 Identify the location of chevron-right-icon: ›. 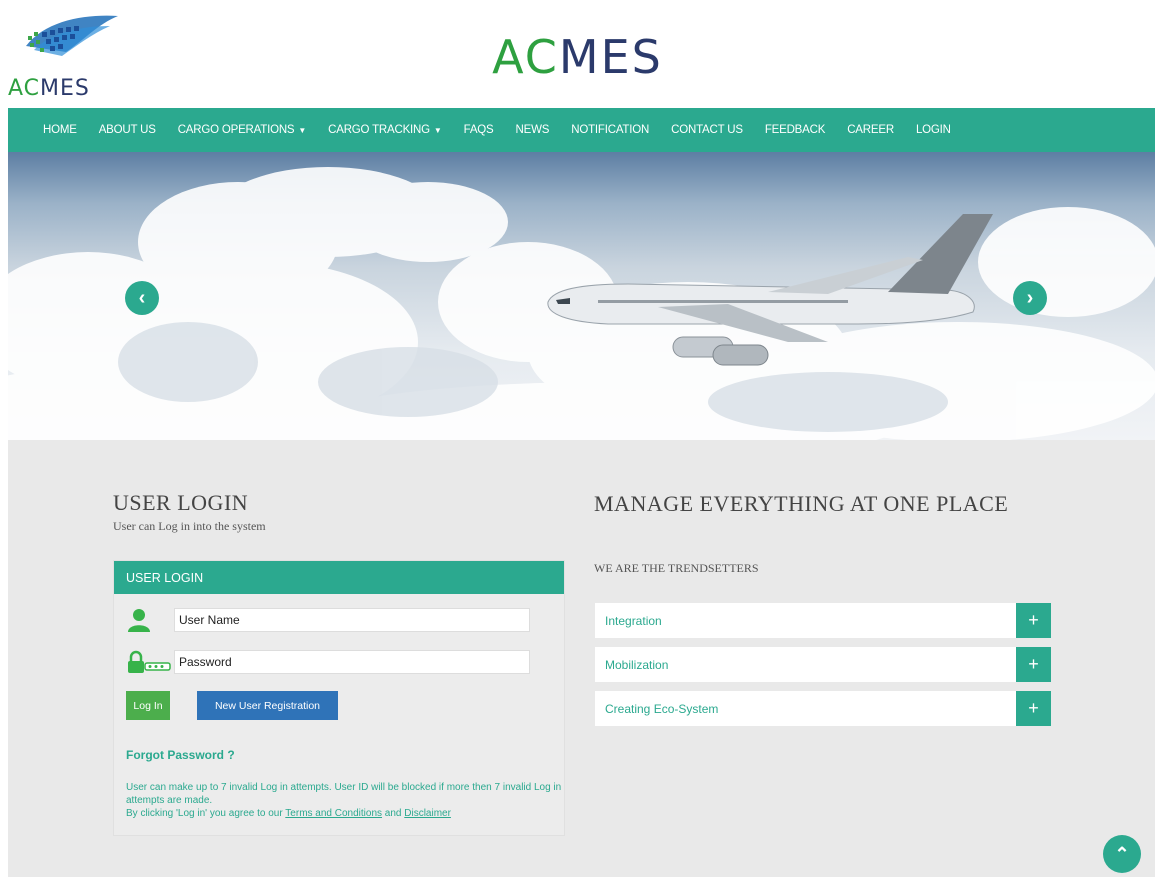
(1030, 297).